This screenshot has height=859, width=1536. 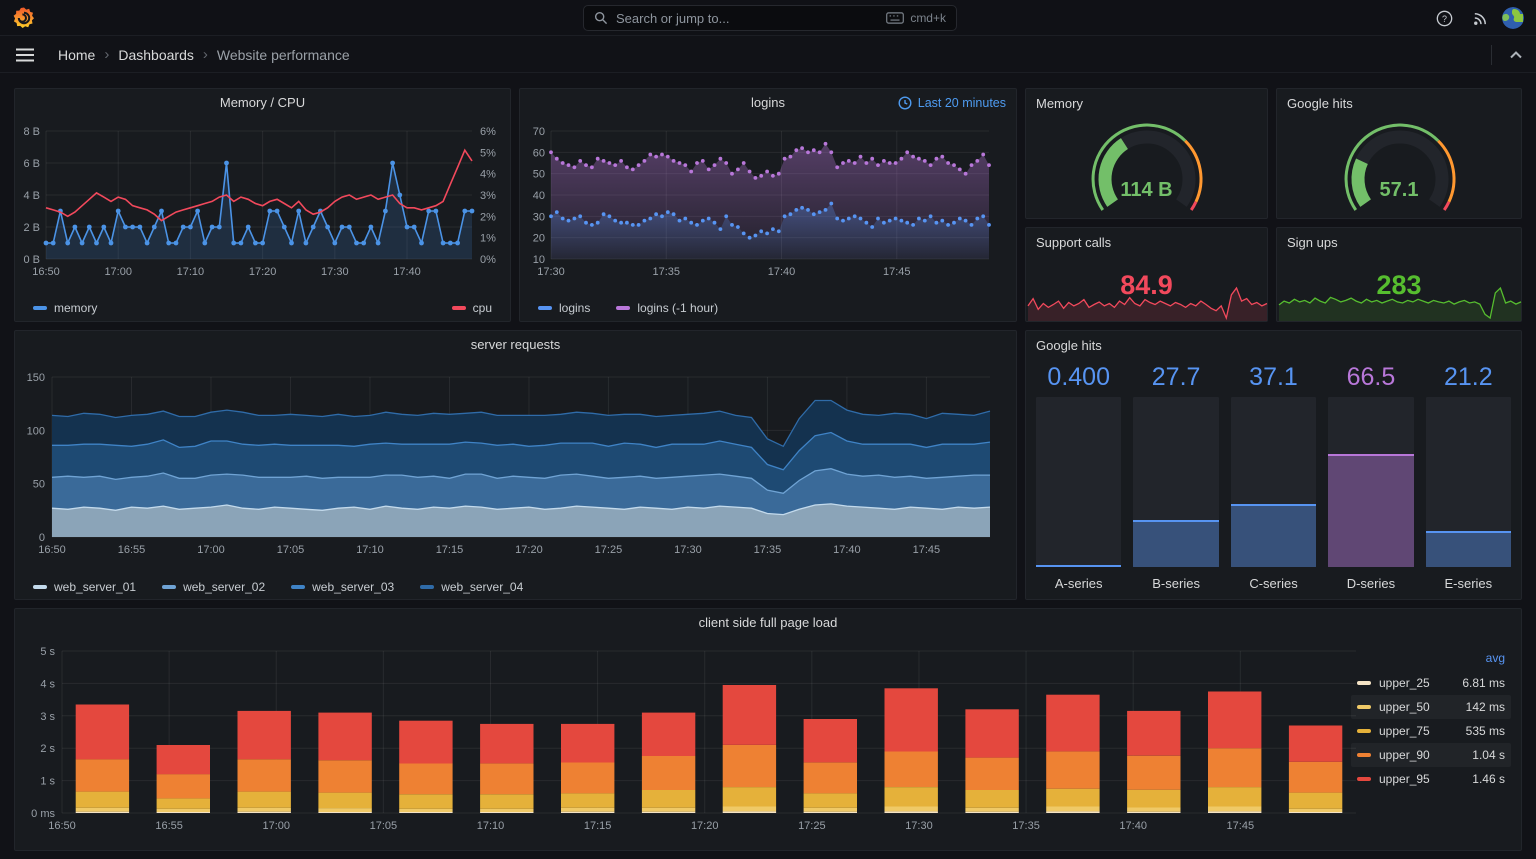 I want to click on news-button, so click(x=1480, y=18).